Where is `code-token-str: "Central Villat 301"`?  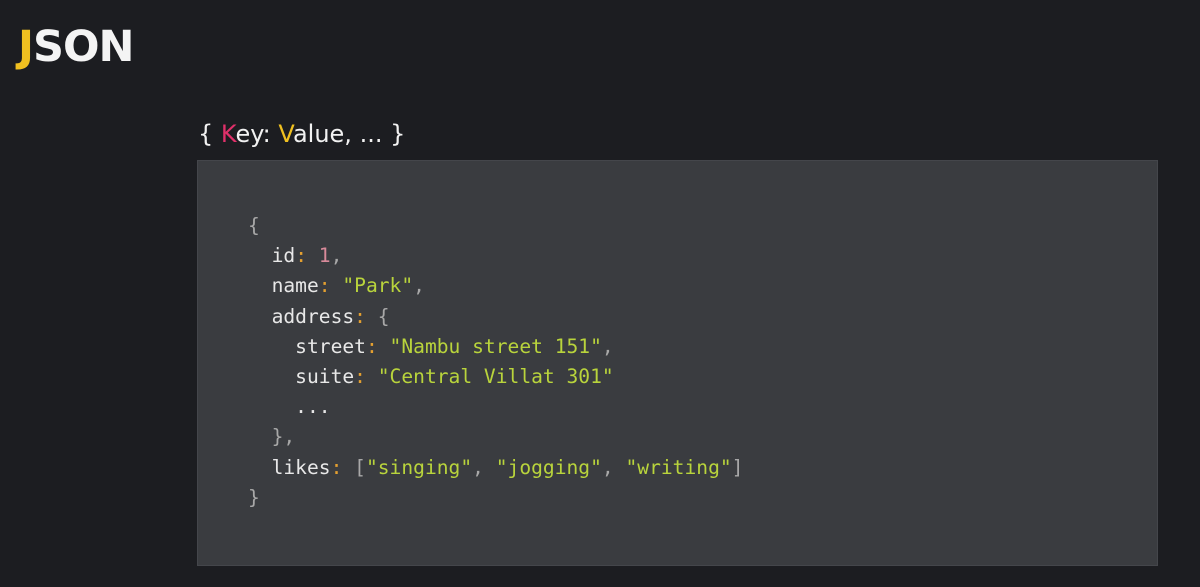
code-token-str: "Central Villat 301" is located at coordinates (489, 376).